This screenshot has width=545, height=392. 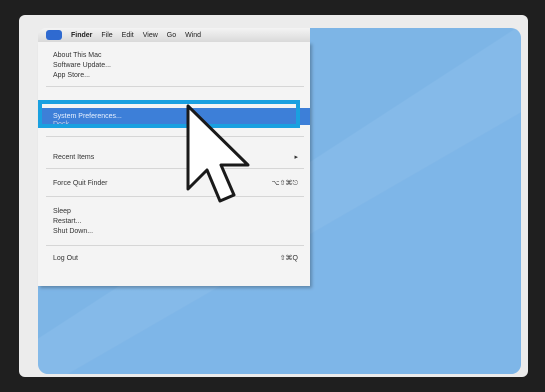 I want to click on submenu-arrow-icon: ▸, so click(x=296, y=157).